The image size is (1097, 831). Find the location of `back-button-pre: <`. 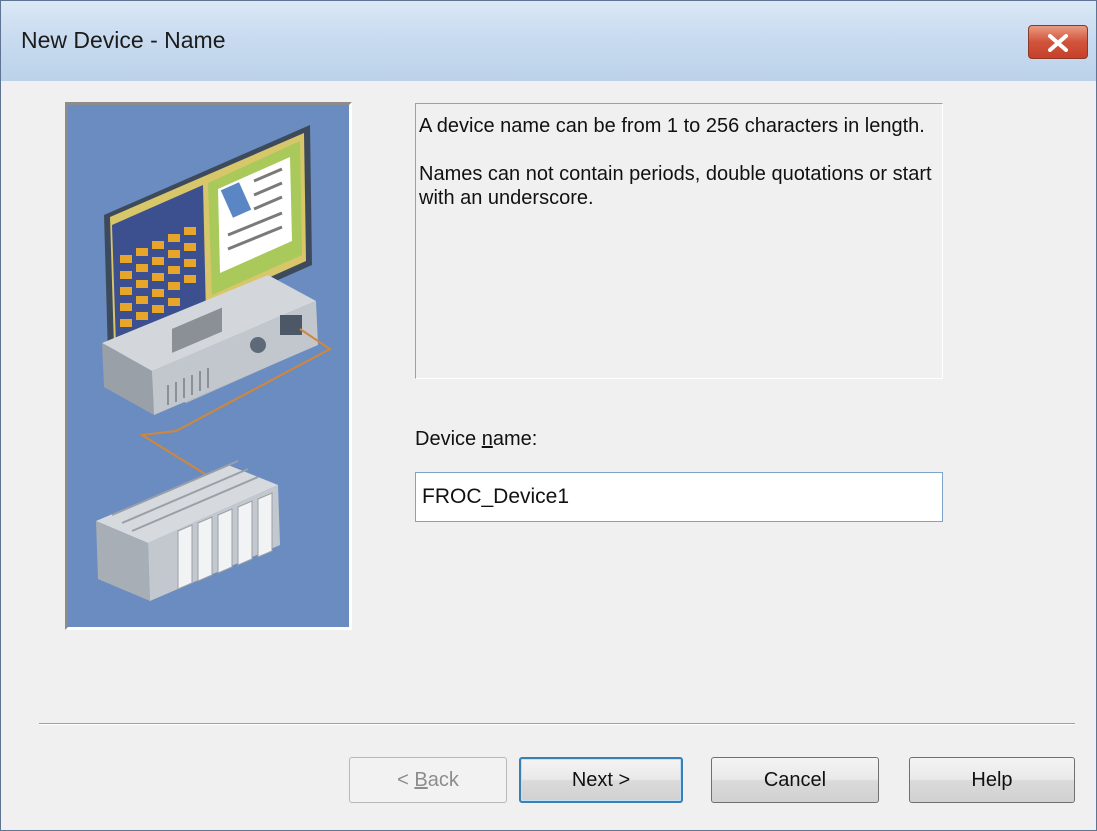

back-button-pre: < is located at coordinates (406, 780).